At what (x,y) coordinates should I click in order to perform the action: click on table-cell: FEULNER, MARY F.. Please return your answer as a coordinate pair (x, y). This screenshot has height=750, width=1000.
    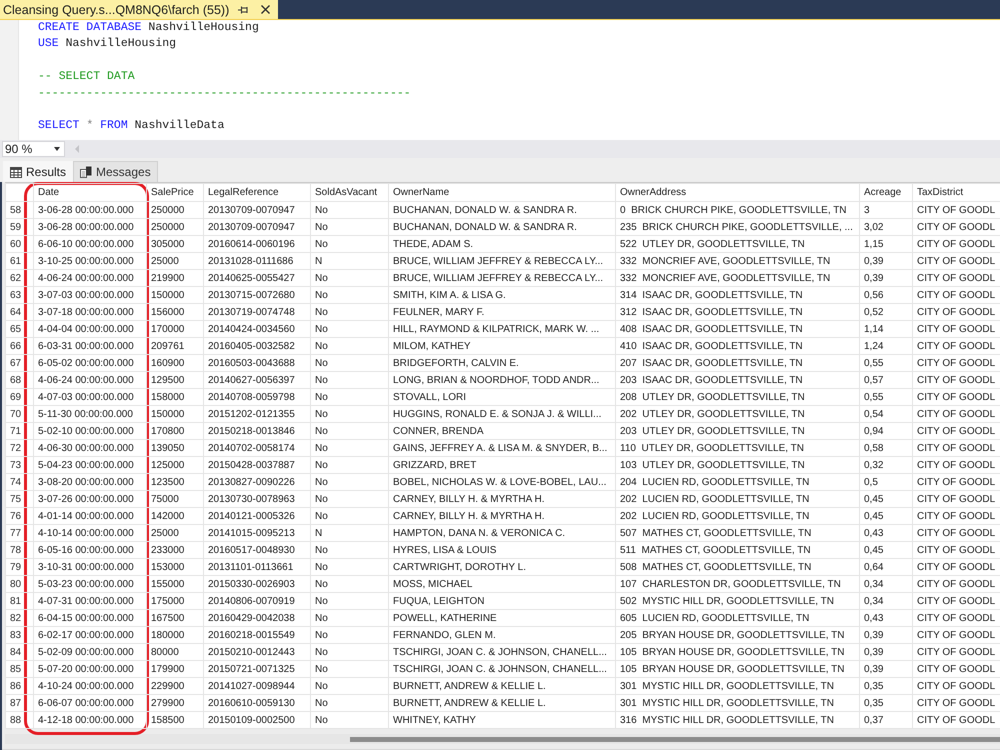
    Looking at the image, I should click on (502, 312).